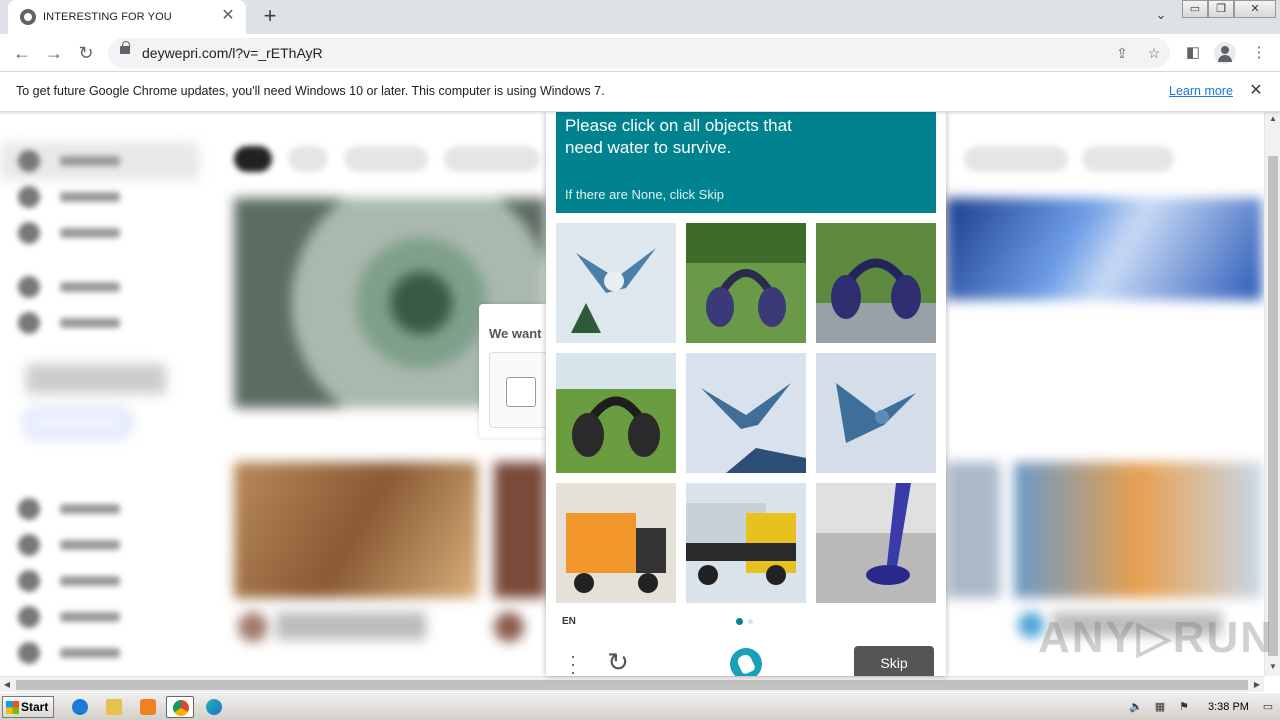 The height and width of the screenshot is (720, 1280). What do you see at coordinates (876, 543) in the screenshot?
I see `captcha-tile-vacuum` at bounding box center [876, 543].